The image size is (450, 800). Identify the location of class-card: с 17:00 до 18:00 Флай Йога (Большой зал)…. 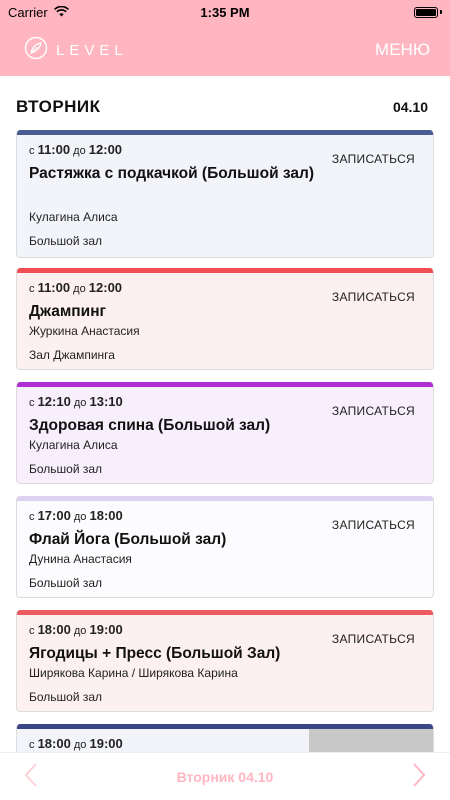
(225, 547).